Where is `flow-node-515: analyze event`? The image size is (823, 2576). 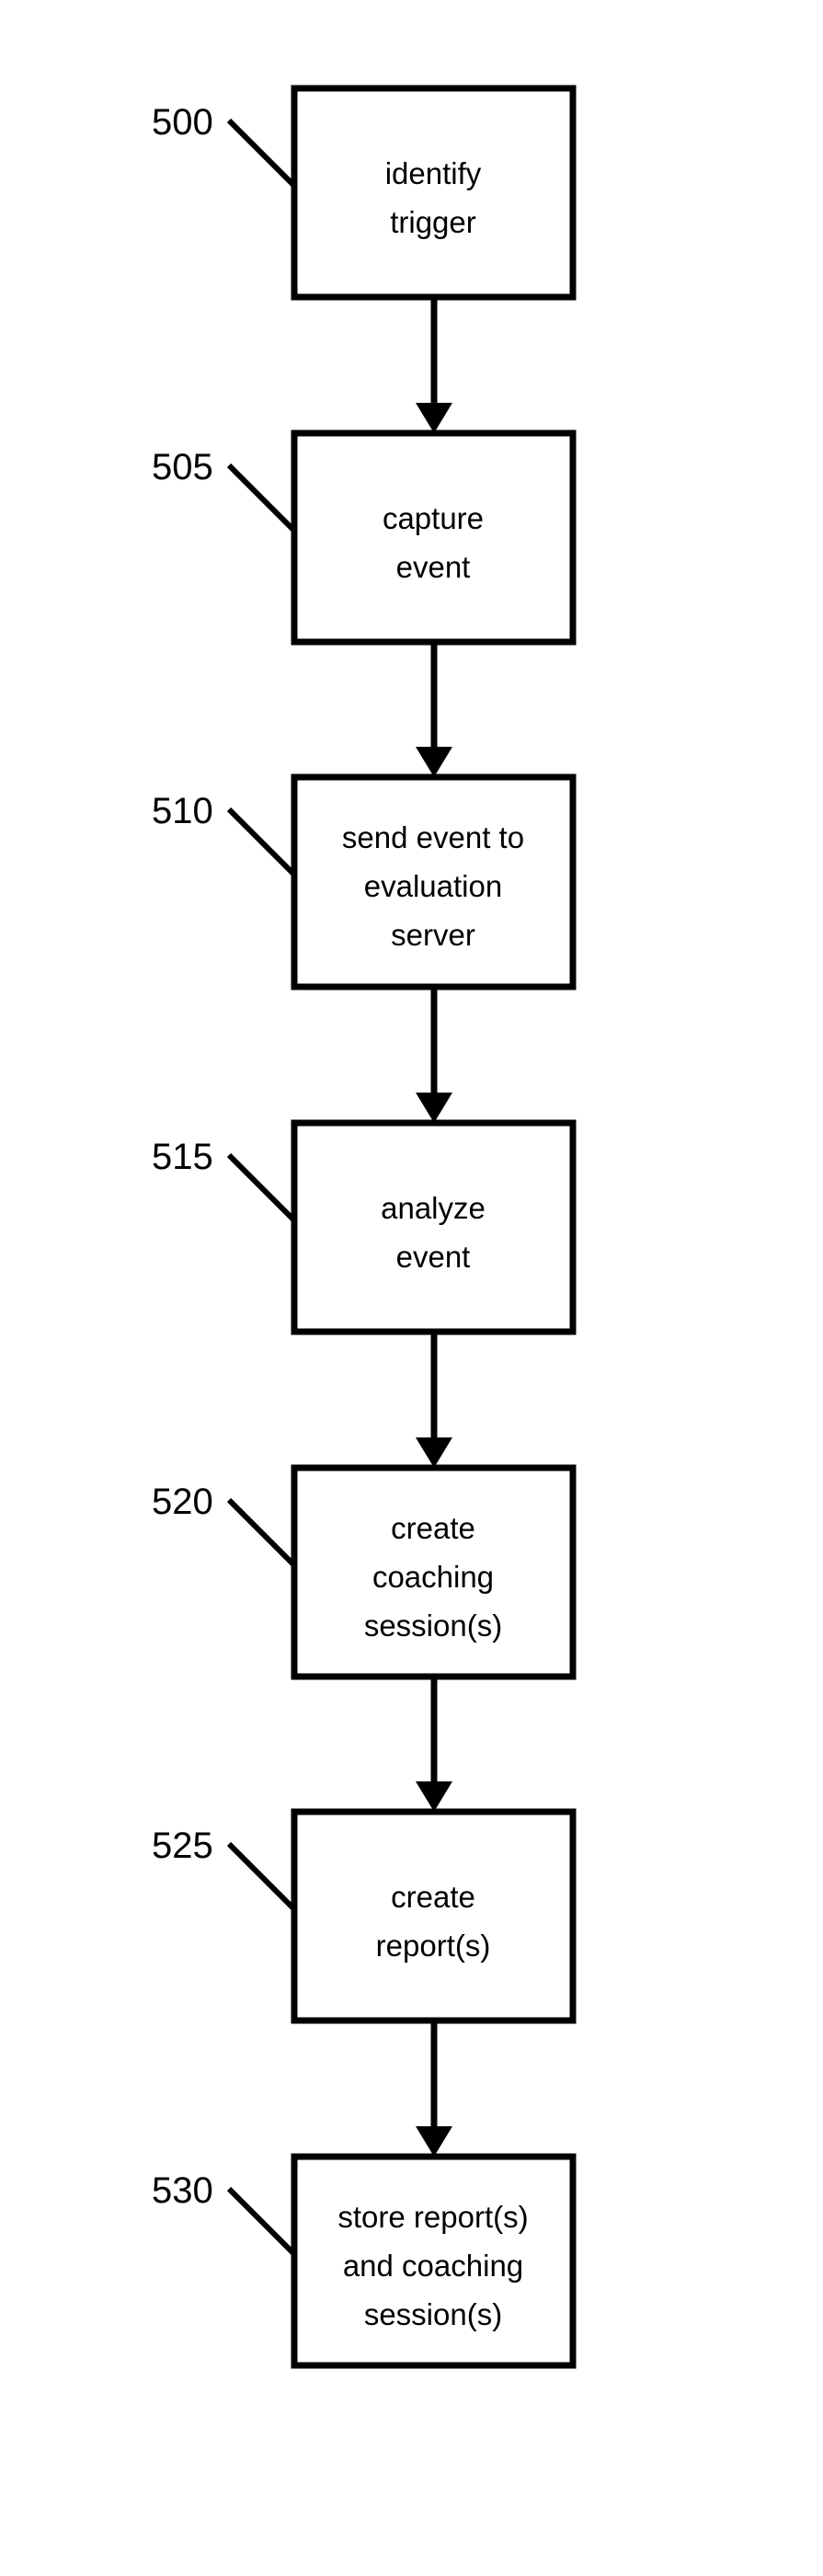
flow-node-515: analyze event is located at coordinates (434, 1227).